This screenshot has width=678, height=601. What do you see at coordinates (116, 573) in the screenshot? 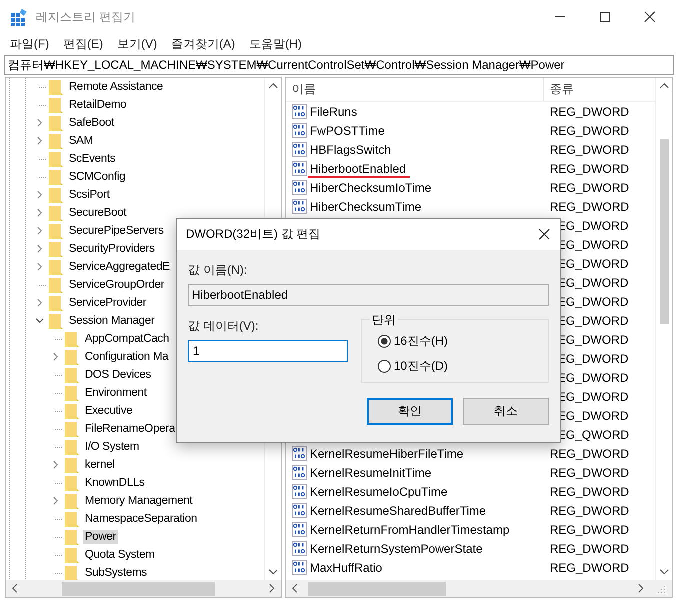
I see `tree-item: SubSystems` at bounding box center [116, 573].